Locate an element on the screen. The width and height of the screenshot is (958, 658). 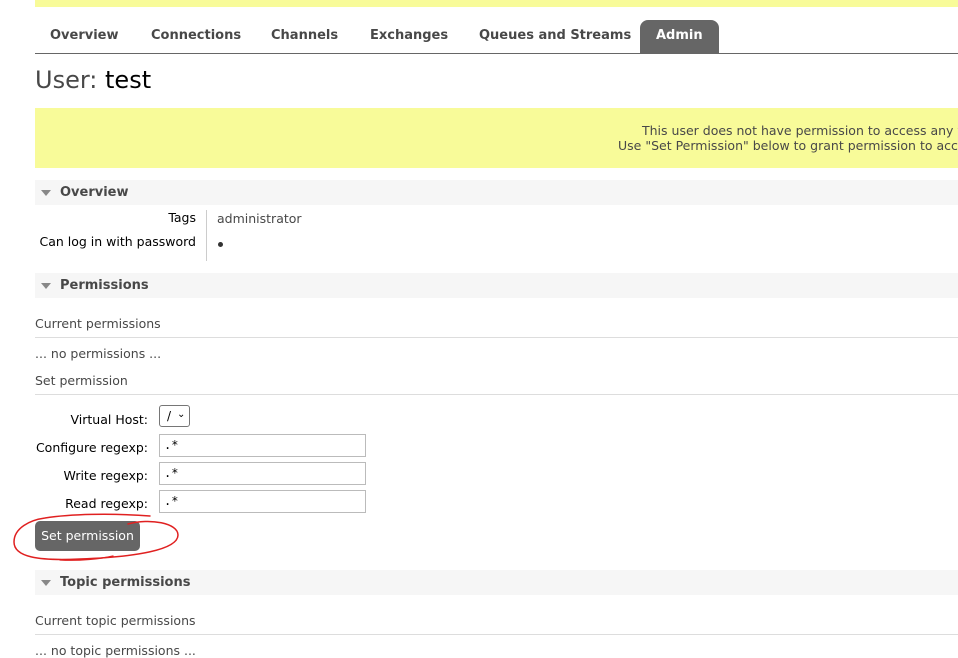
virtual-host-value: / is located at coordinates (169, 416).